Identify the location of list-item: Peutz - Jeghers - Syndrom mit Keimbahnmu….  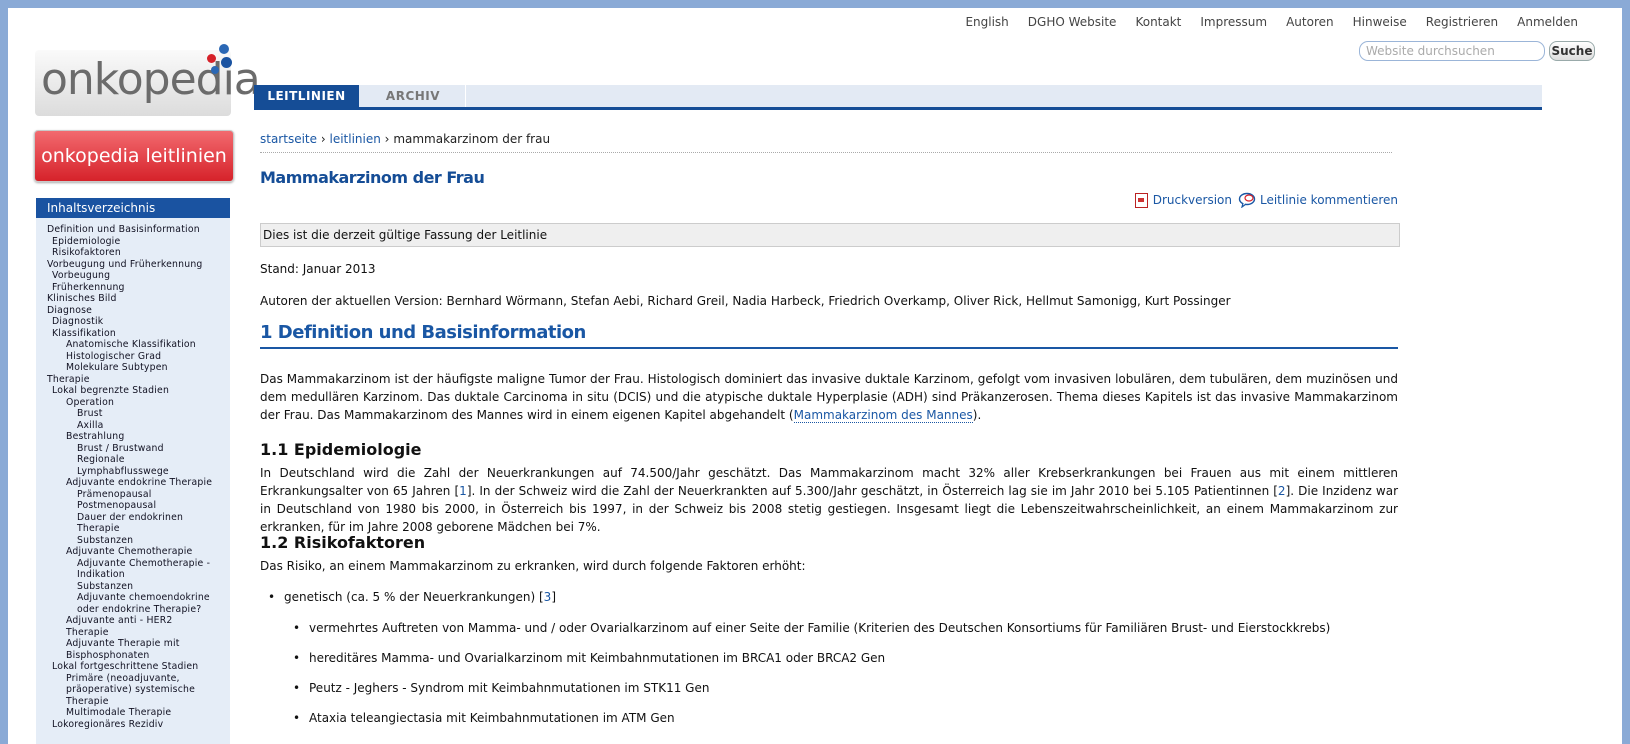
(811, 688).